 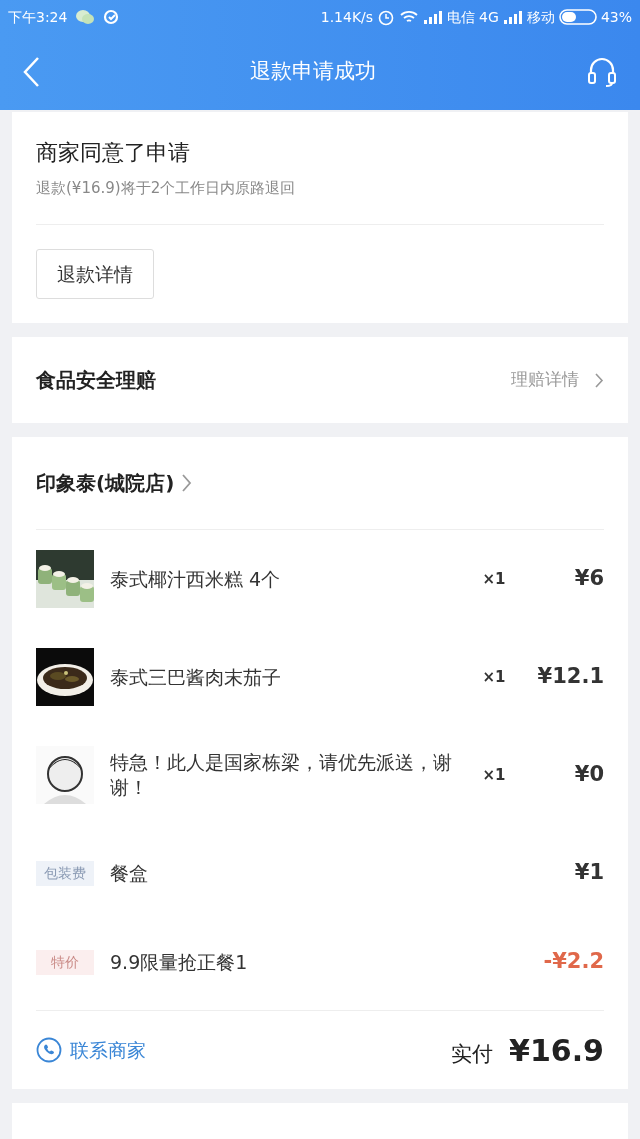 I want to click on phone-icon, so click(x=49, y=1050).